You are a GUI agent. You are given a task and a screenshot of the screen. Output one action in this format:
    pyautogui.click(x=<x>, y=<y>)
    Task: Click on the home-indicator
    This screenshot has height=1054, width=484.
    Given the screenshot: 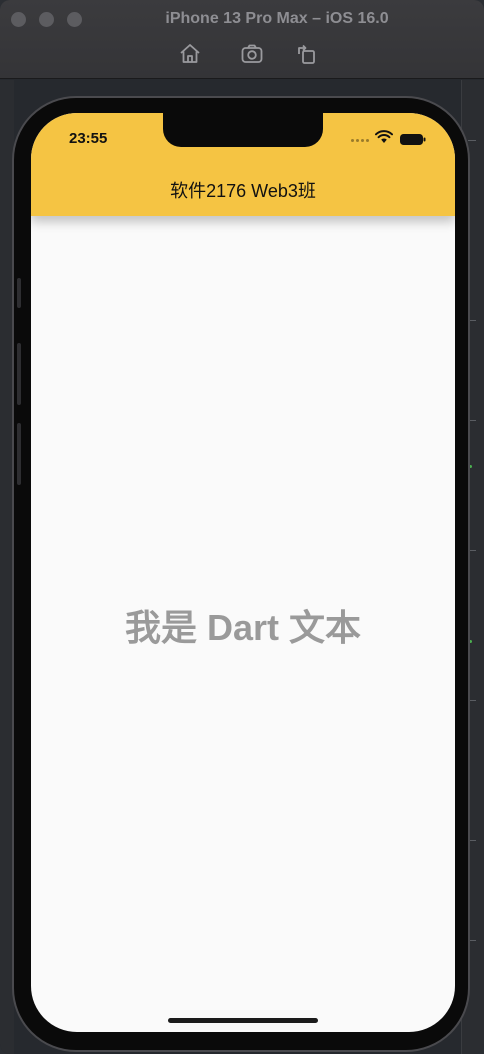 What is the action you would take?
    pyautogui.click(x=243, y=1020)
    